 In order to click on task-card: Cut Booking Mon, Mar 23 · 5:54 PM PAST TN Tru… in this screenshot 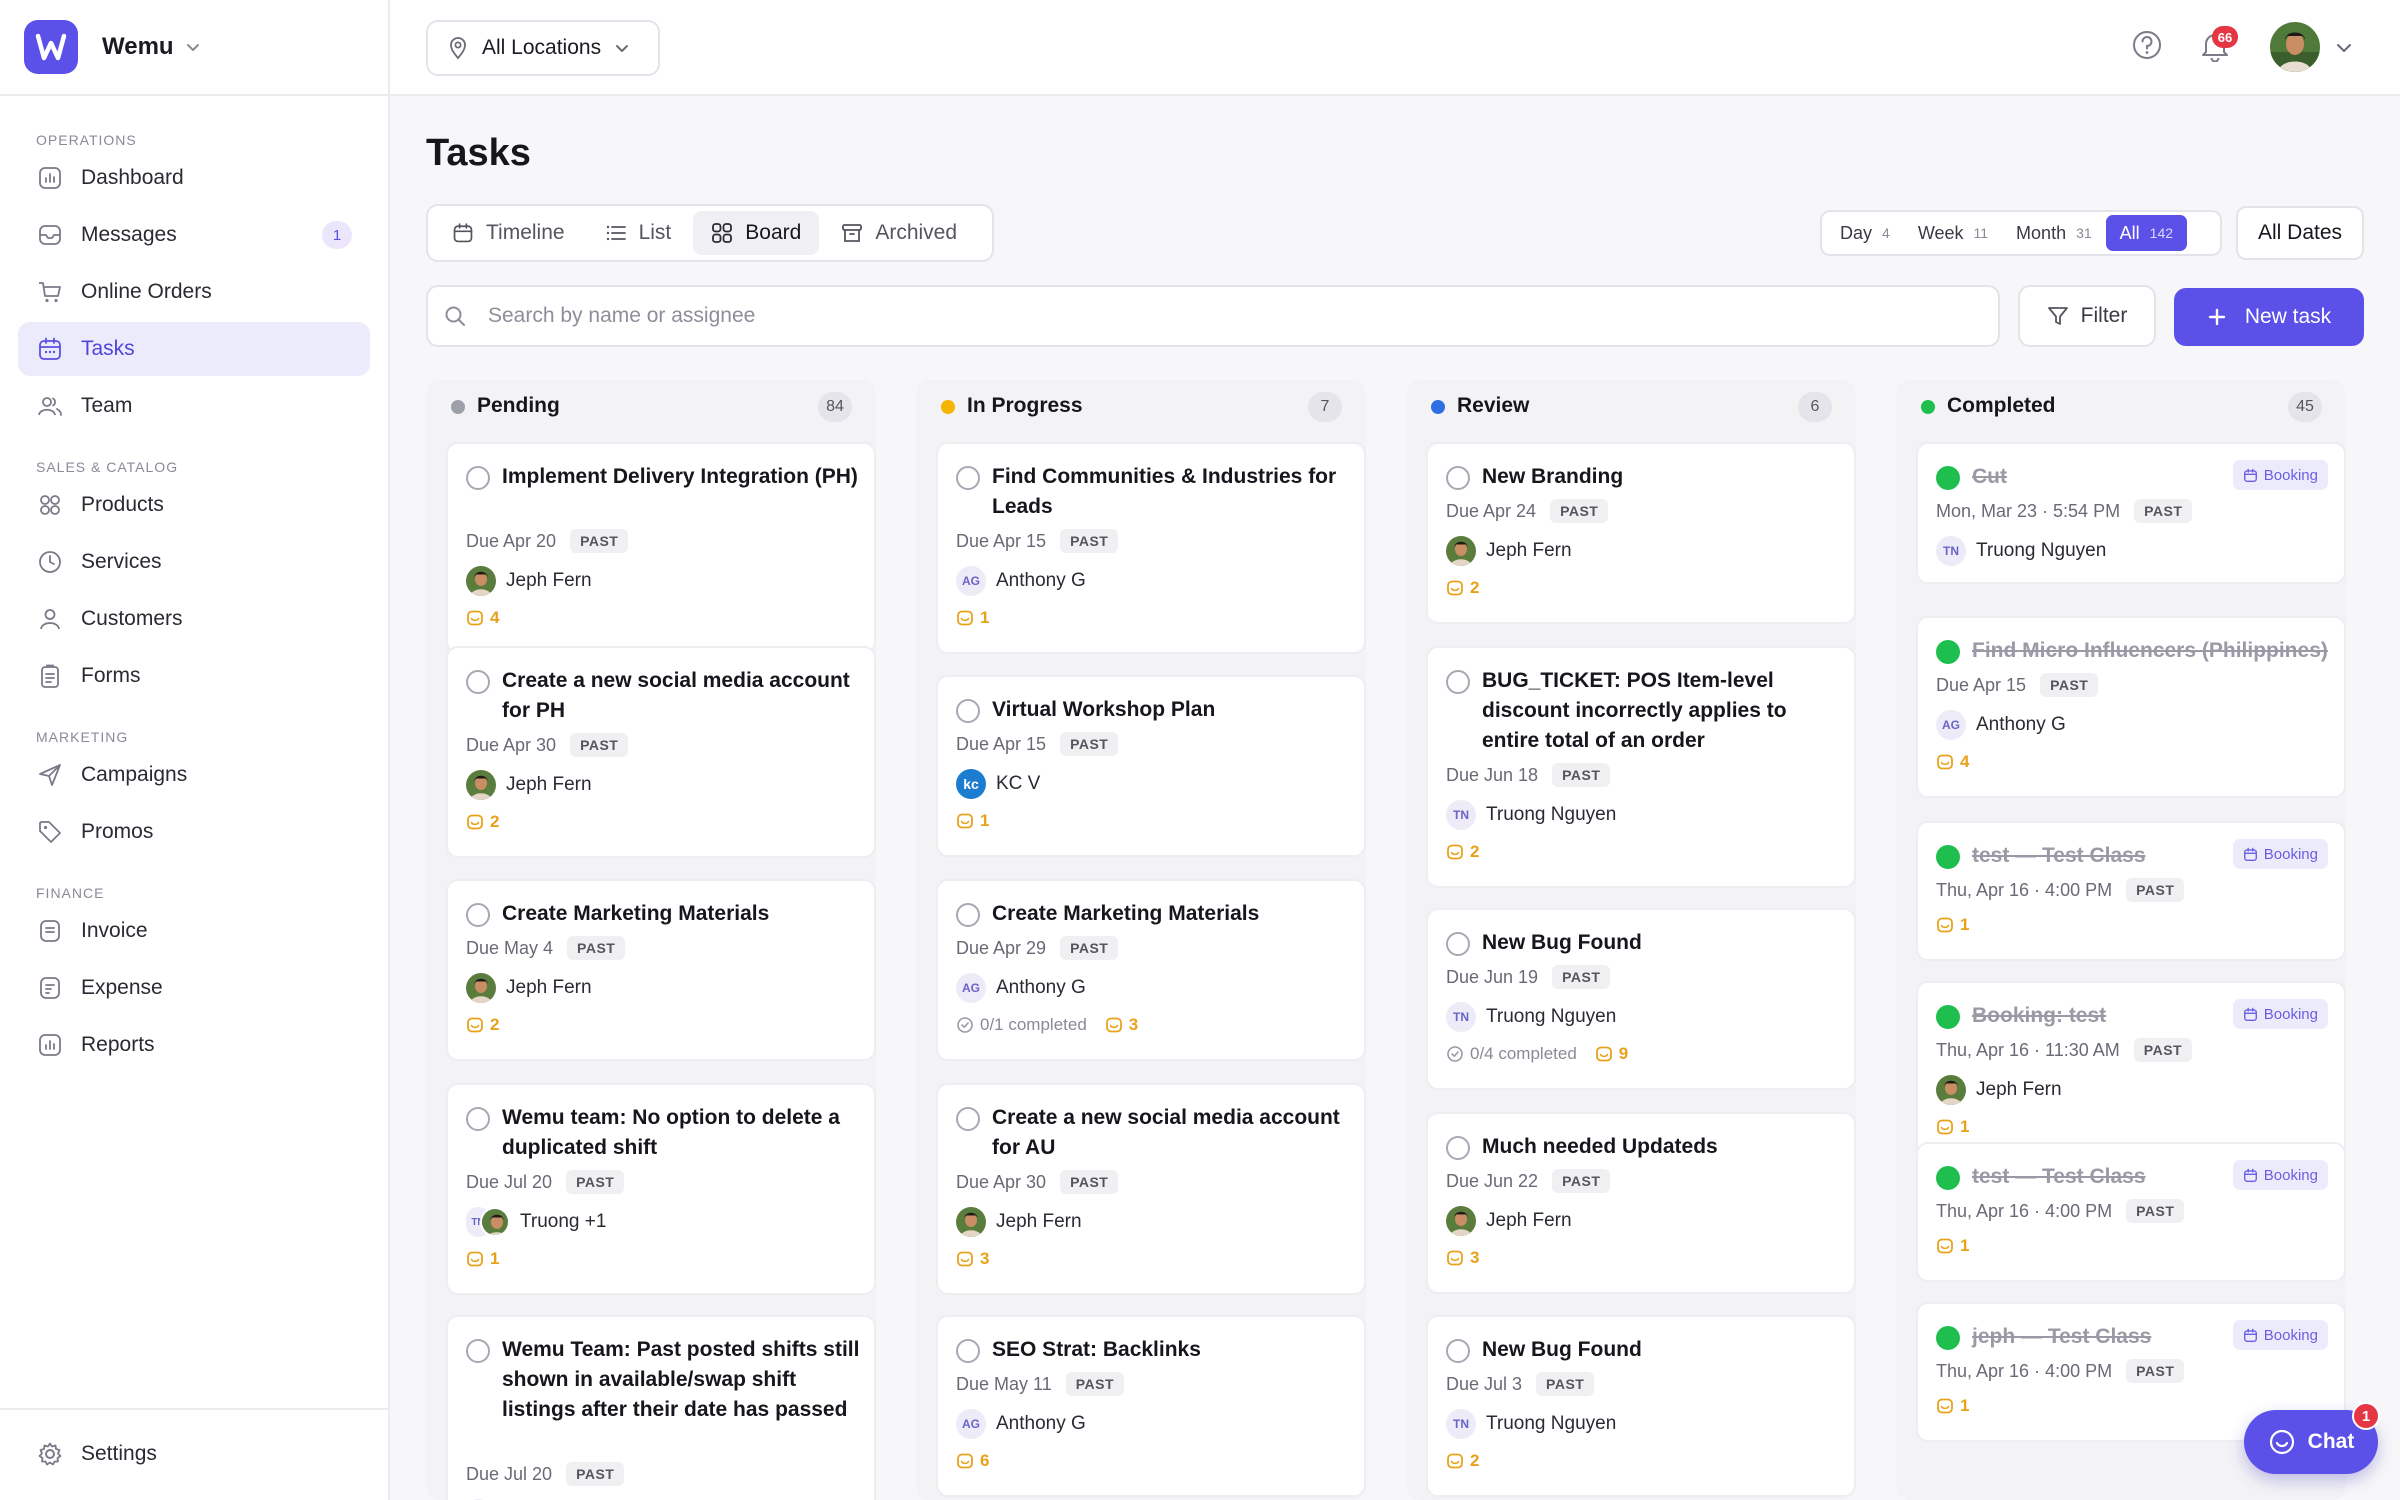, I will do `click(2131, 513)`.